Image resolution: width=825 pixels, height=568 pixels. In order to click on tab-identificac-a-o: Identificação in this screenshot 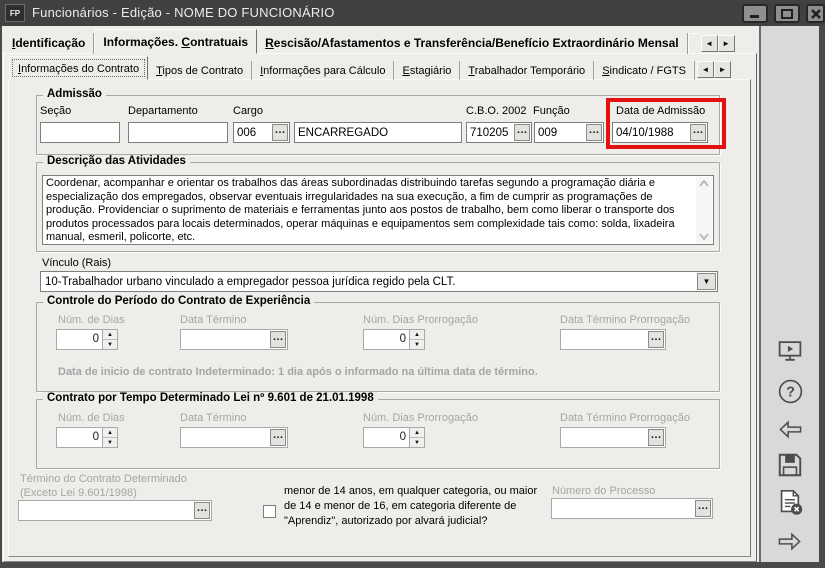, I will do `click(49, 43)`.